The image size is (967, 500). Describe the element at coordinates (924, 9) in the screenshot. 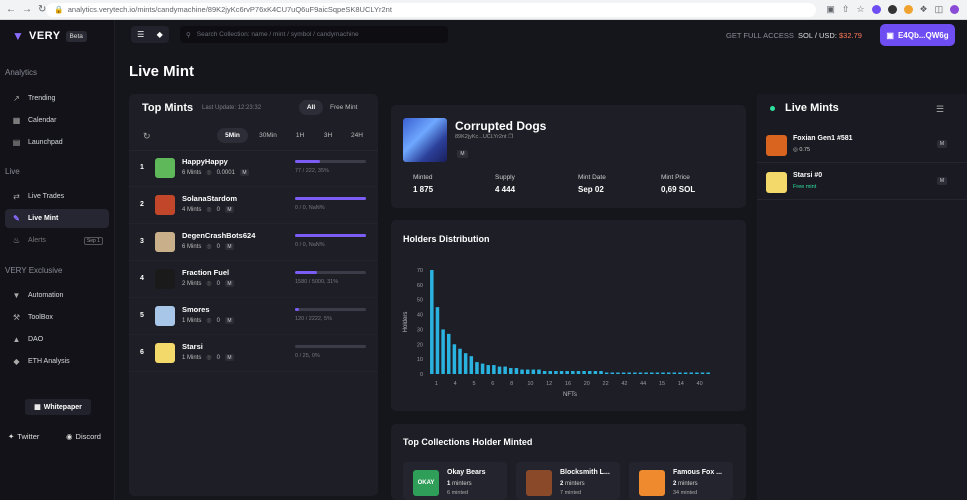

I see `puzzle-icon: ❖` at that location.